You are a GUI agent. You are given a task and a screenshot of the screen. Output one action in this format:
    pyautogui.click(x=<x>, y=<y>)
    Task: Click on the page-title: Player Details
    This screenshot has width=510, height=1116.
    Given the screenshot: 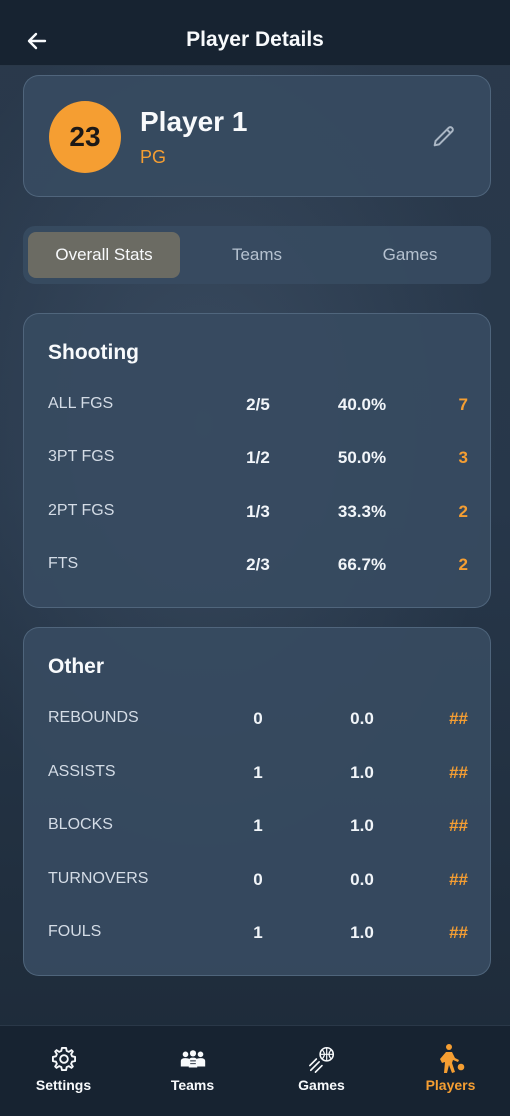 What is the action you would take?
    pyautogui.click(x=255, y=39)
    